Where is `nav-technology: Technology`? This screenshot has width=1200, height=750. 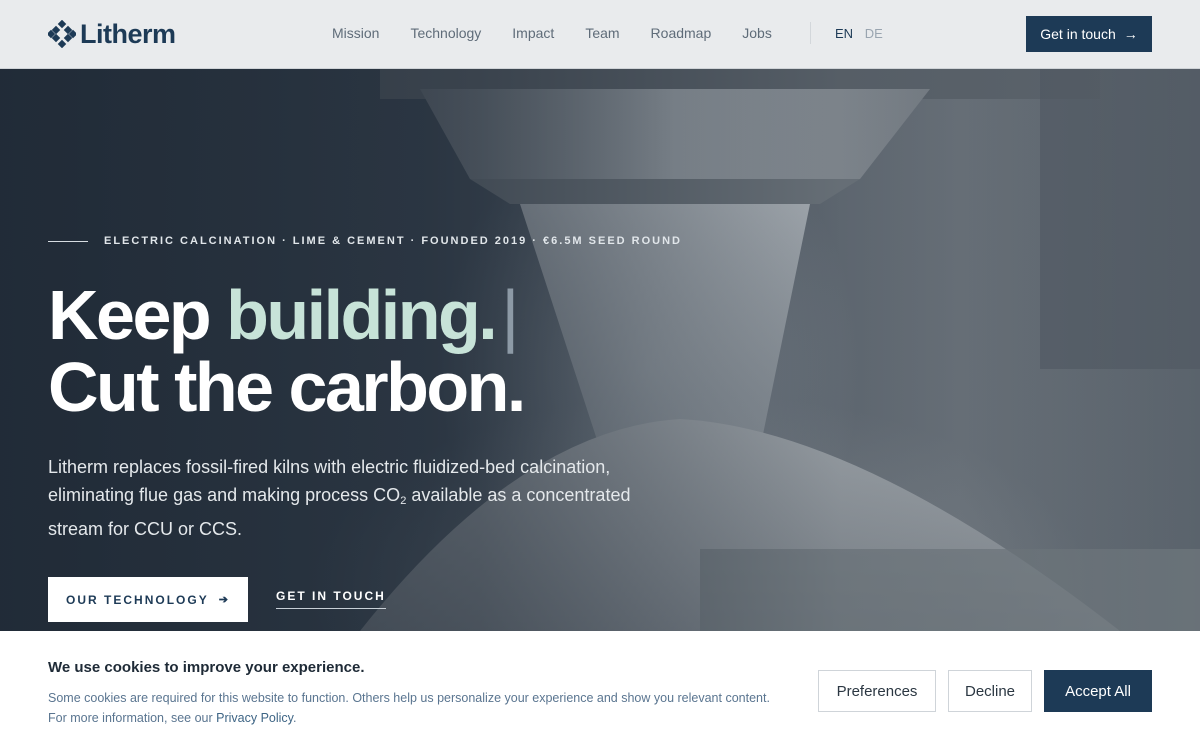
nav-technology: Technology is located at coordinates (445, 33).